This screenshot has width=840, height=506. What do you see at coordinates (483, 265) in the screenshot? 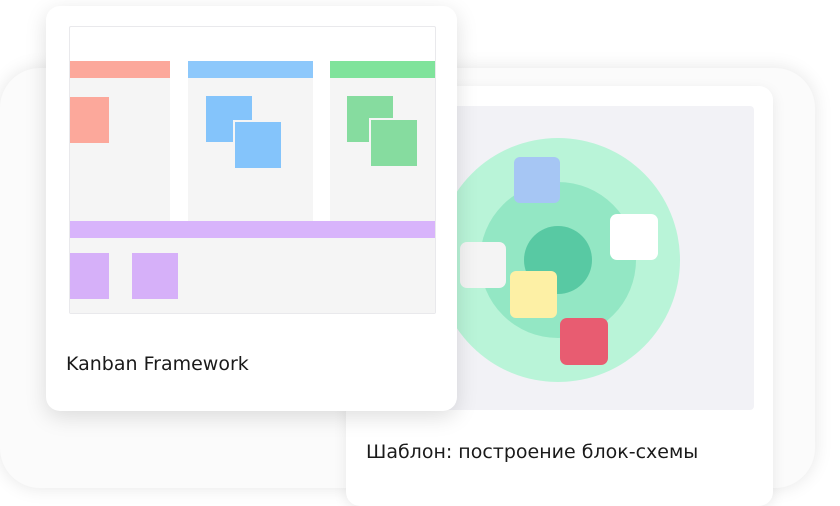
I see `flow-node-white-left` at bounding box center [483, 265].